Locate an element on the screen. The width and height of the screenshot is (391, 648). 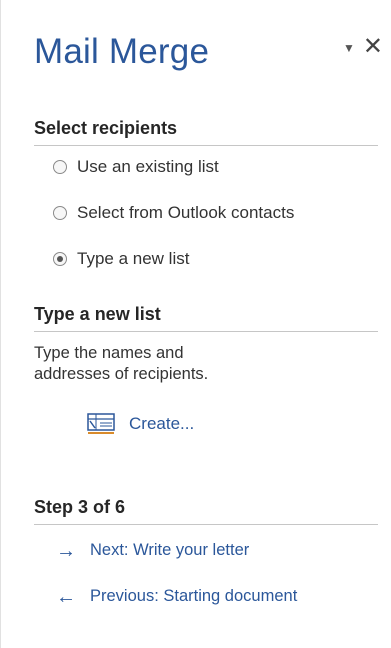
step-heading: Step 3 of 6 is located at coordinates (206, 511).